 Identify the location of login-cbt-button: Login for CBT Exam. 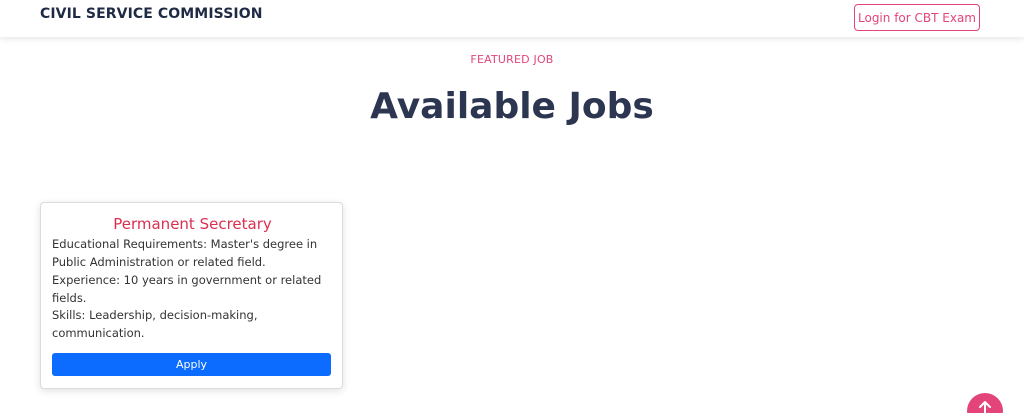
(917, 17).